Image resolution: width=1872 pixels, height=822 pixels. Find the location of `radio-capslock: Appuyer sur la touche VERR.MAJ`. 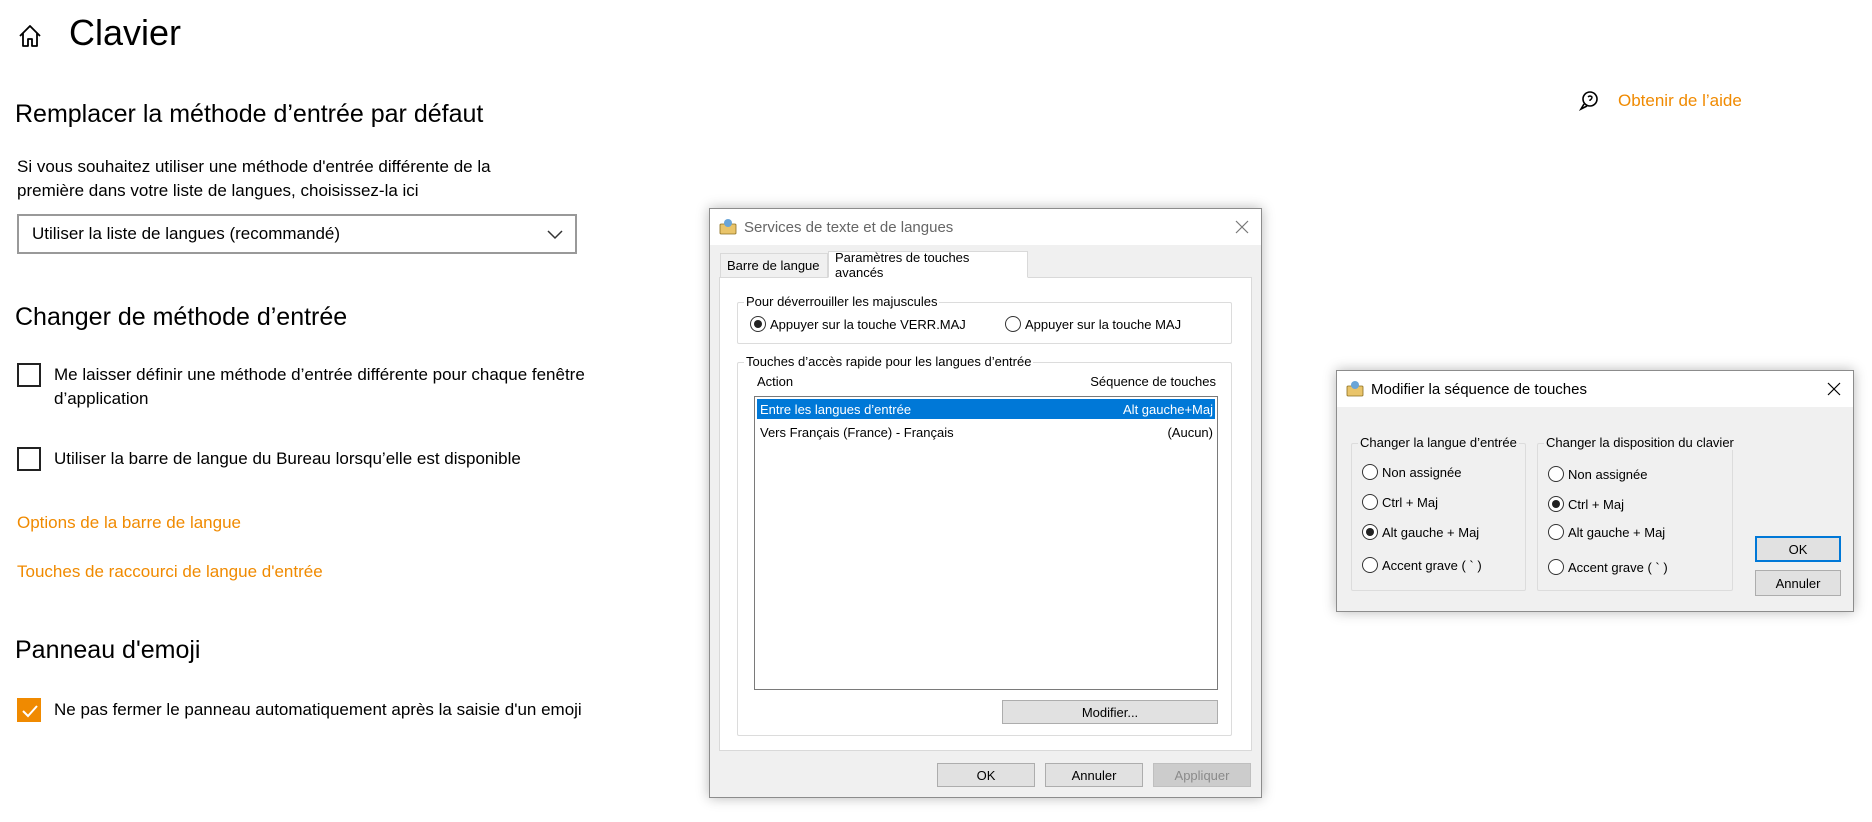

radio-capslock: Appuyer sur la touche VERR.MAJ is located at coordinates (858, 324).